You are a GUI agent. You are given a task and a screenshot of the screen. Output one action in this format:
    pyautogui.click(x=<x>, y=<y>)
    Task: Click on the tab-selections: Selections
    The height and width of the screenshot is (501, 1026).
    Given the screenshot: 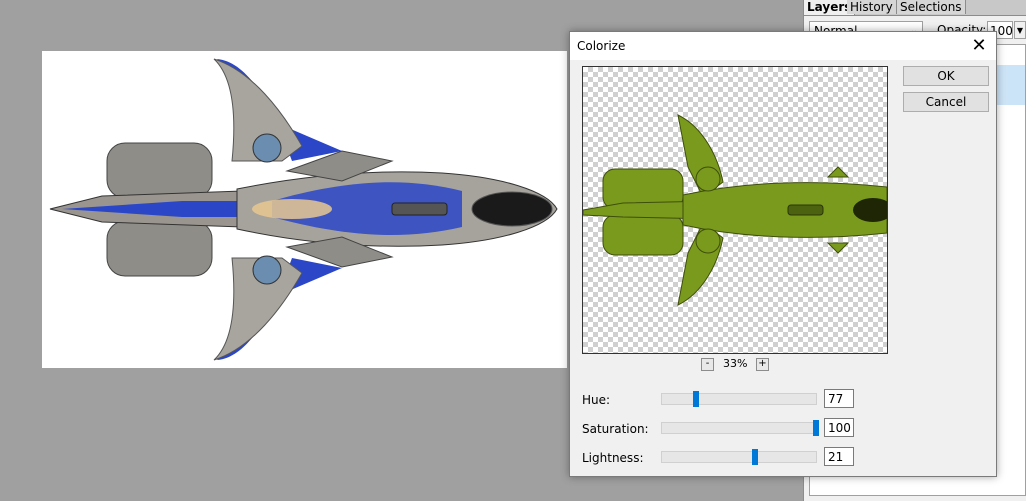 What is the action you would take?
    pyautogui.click(x=931, y=7)
    